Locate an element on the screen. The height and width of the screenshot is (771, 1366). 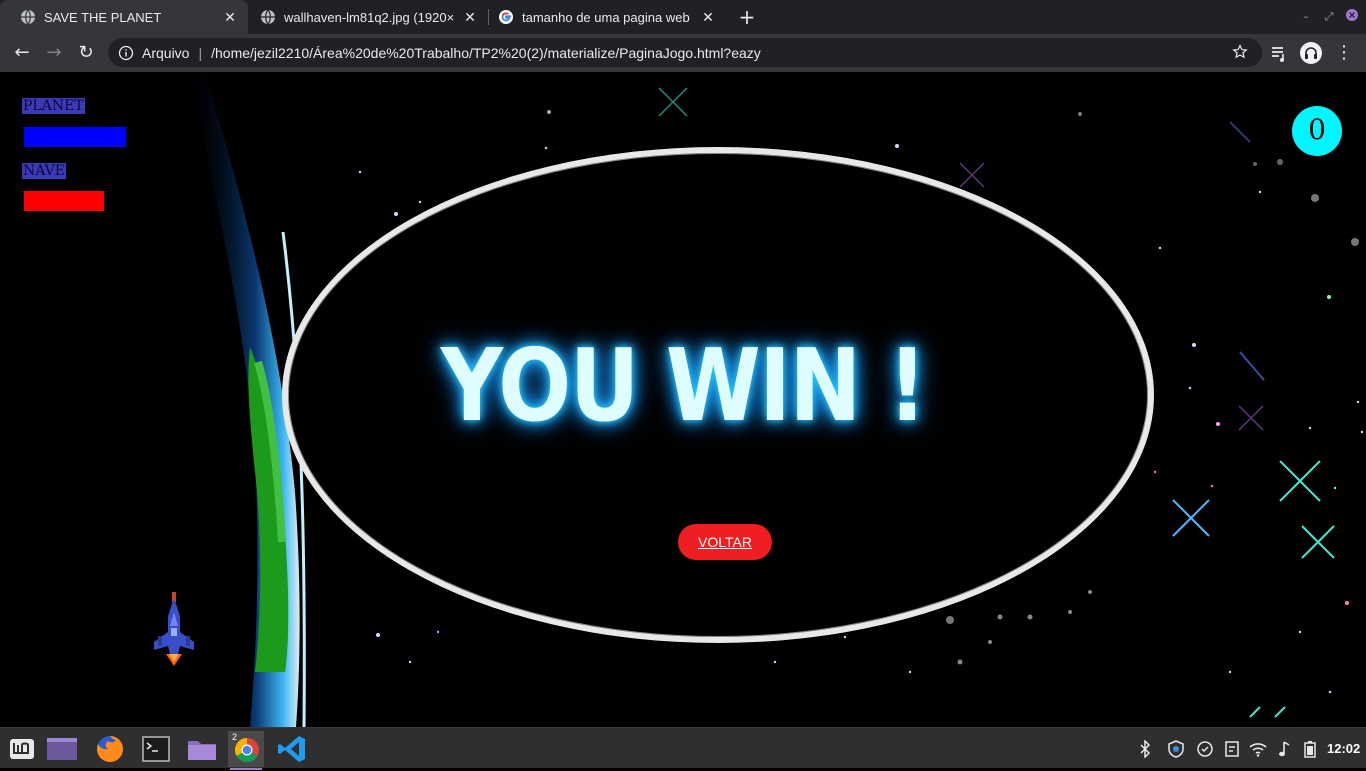
google-icon is located at coordinates (506, 17).